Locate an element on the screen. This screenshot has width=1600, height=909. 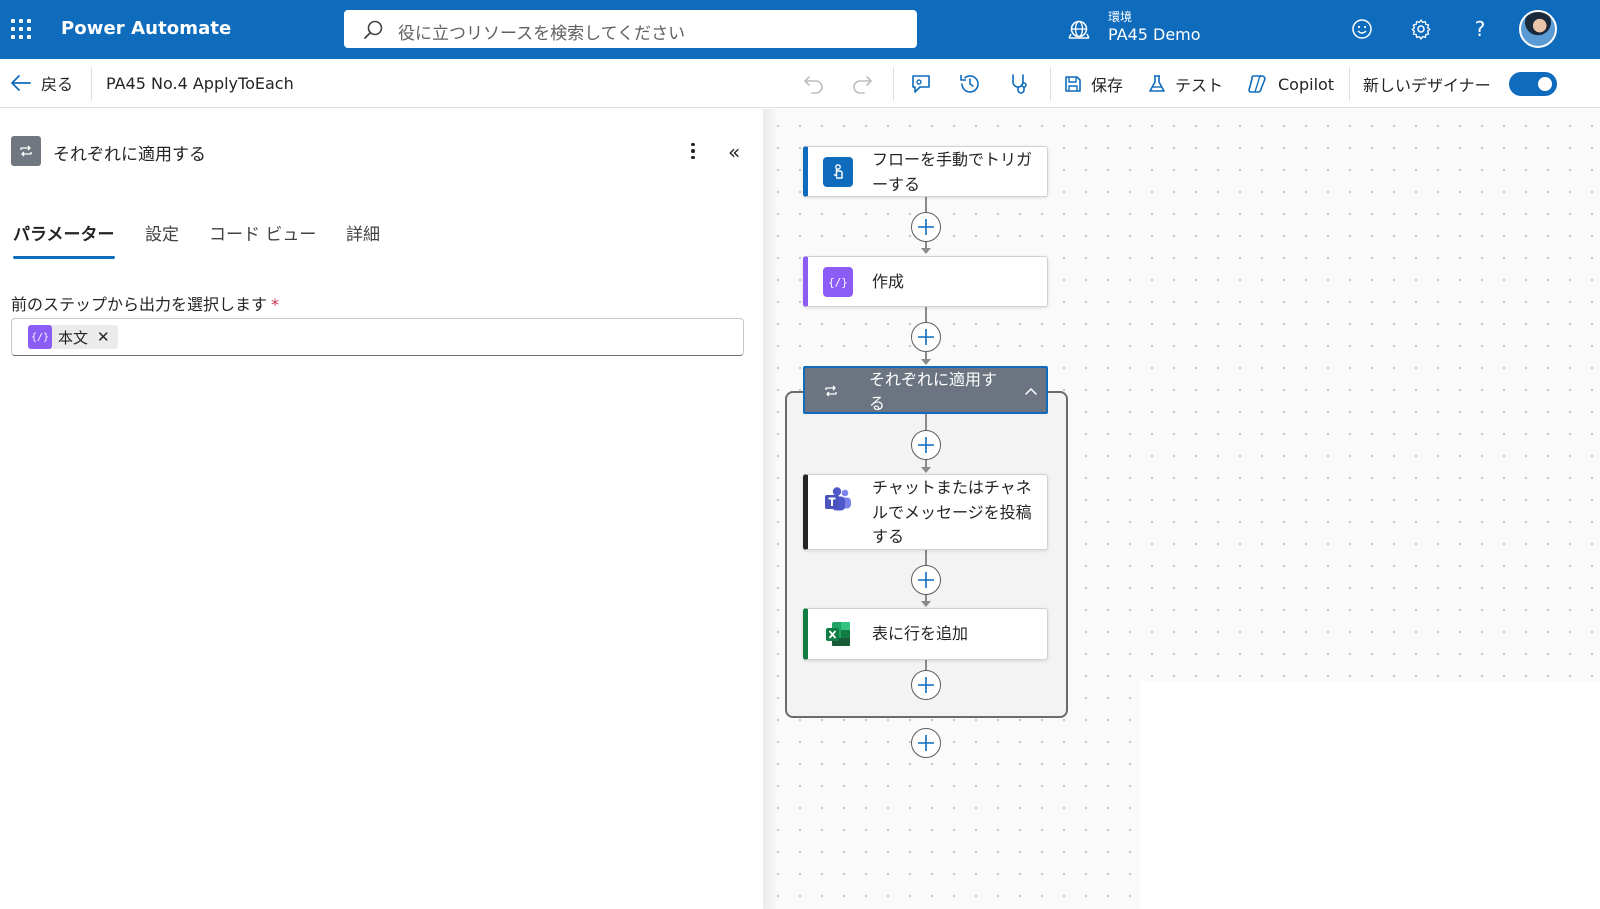
comments-icon is located at coordinates (921, 84).